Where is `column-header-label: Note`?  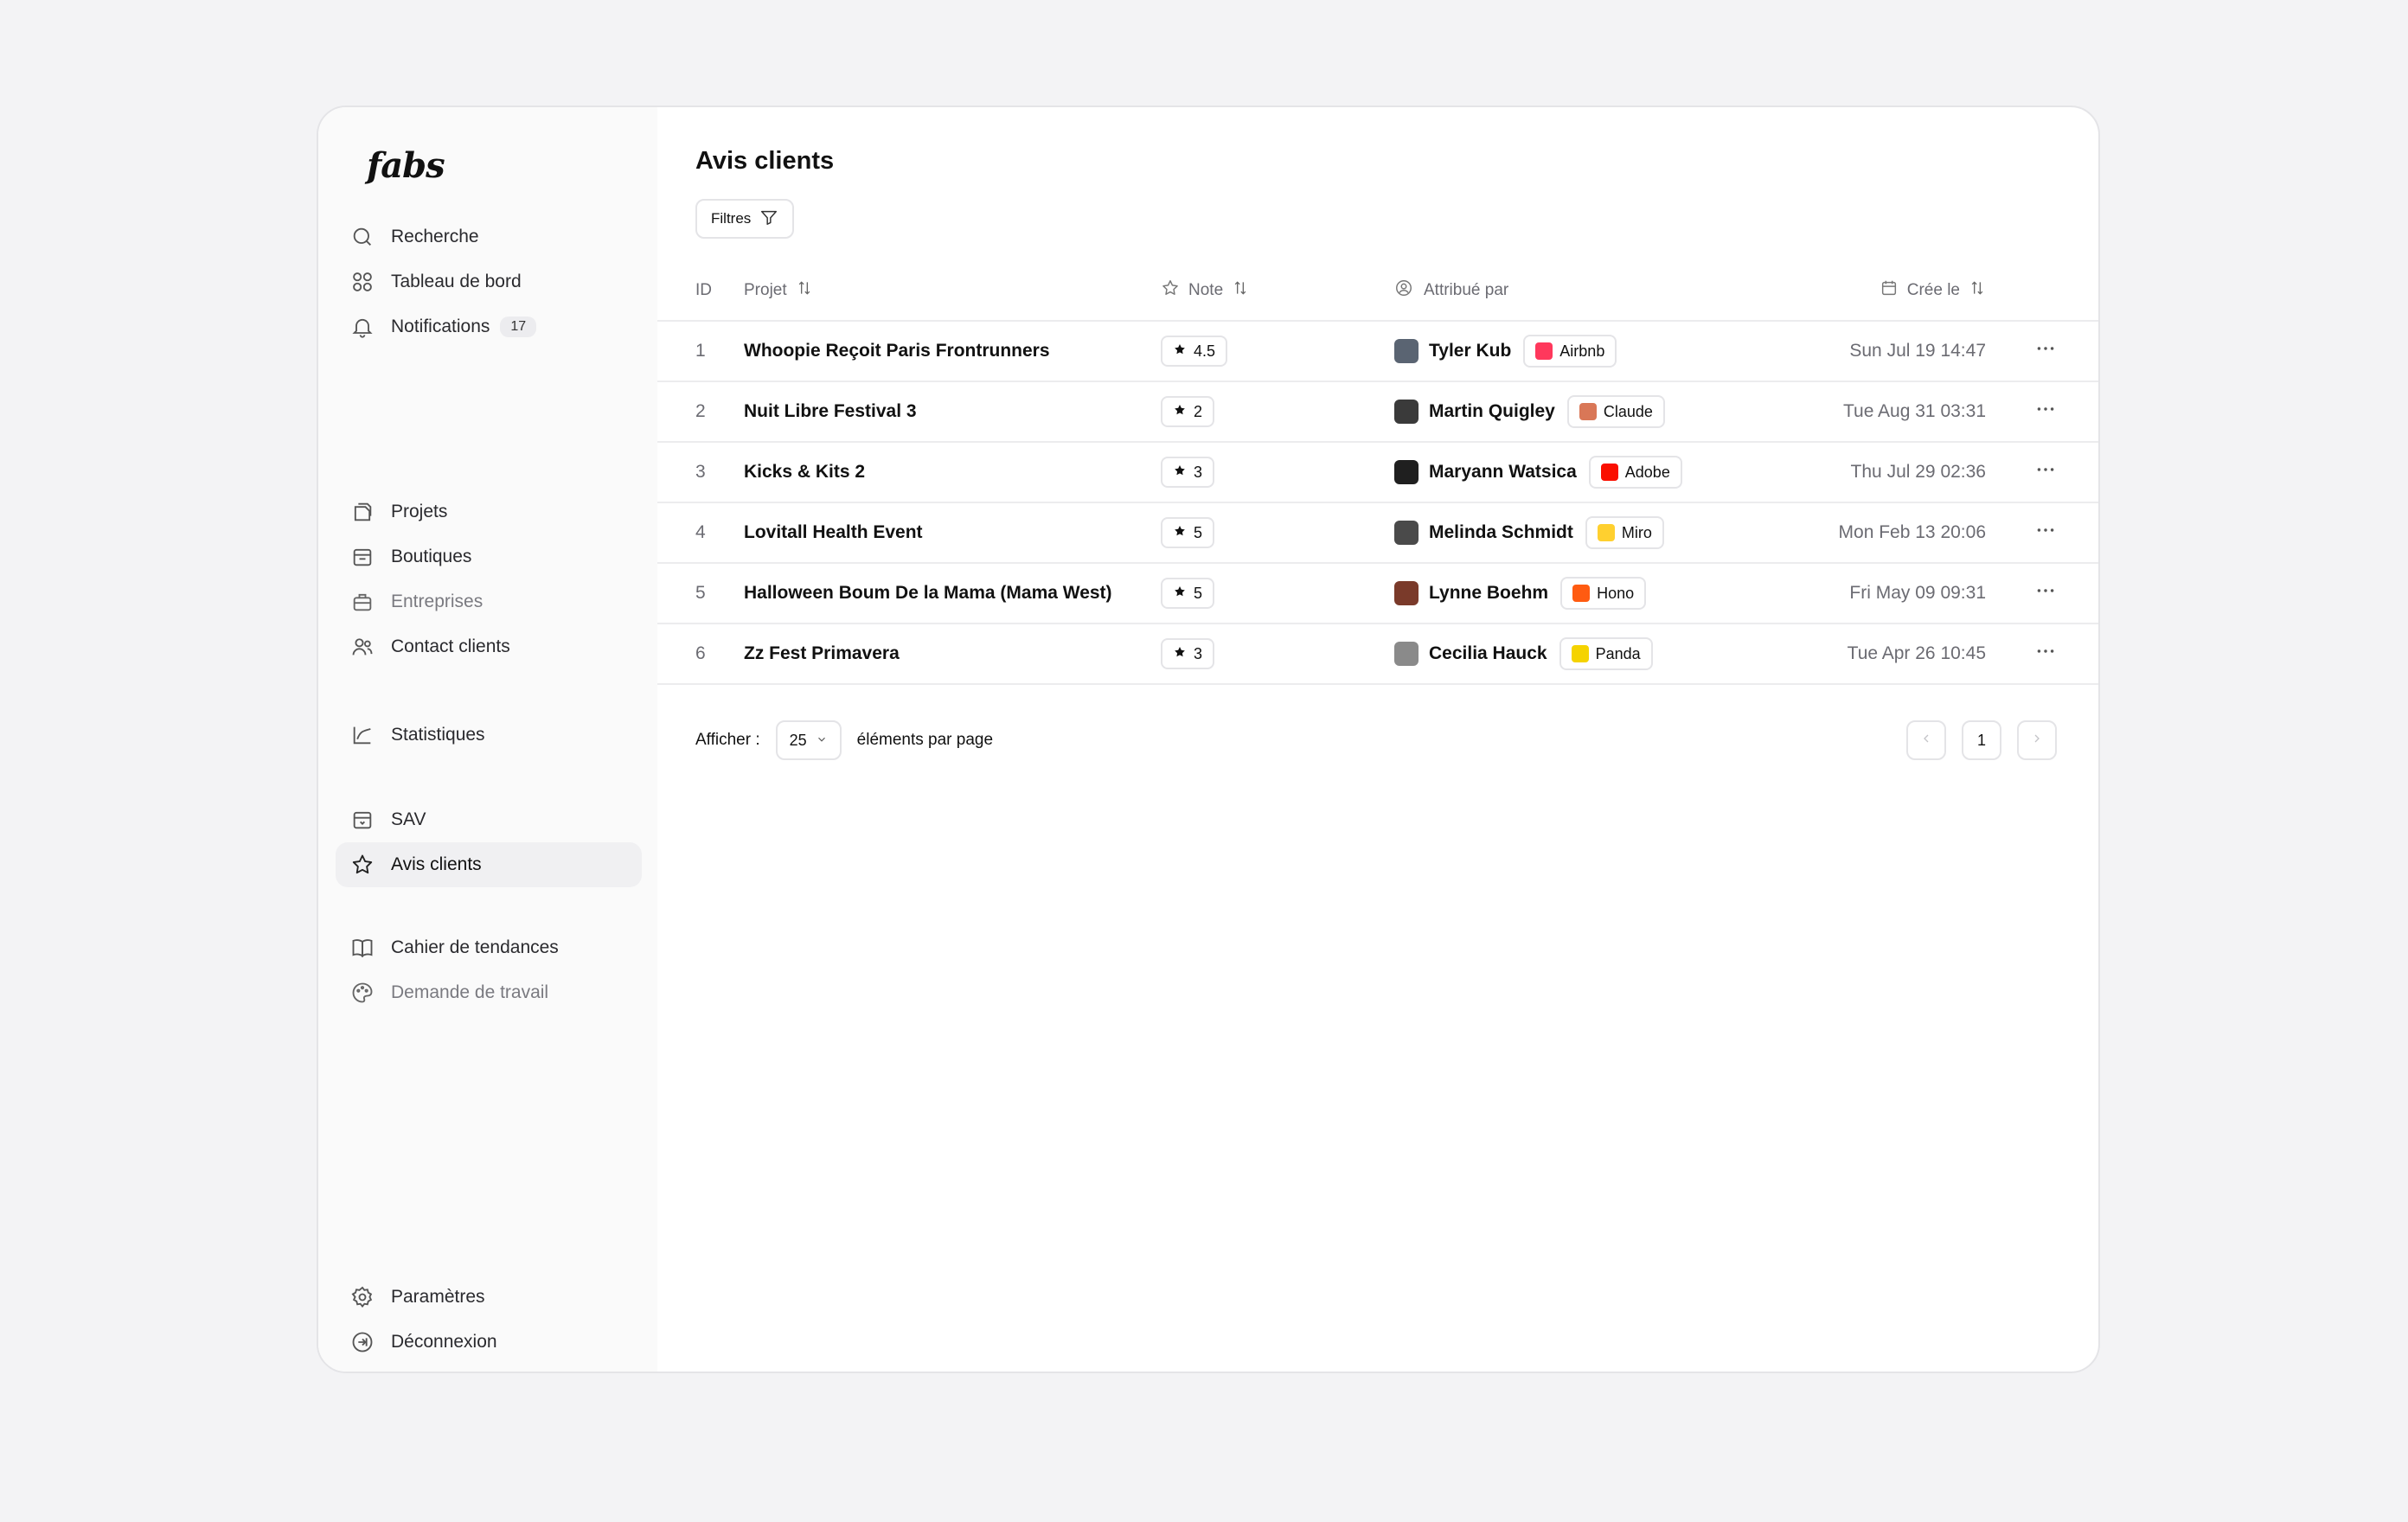 column-header-label: Note is located at coordinates (1206, 290).